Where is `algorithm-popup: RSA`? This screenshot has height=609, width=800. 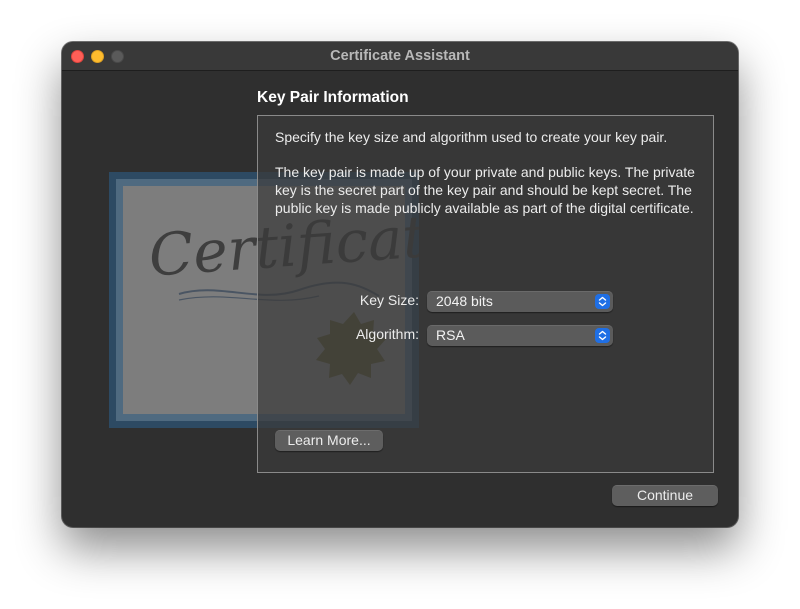 algorithm-popup: RSA is located at coordinates (520, 335).